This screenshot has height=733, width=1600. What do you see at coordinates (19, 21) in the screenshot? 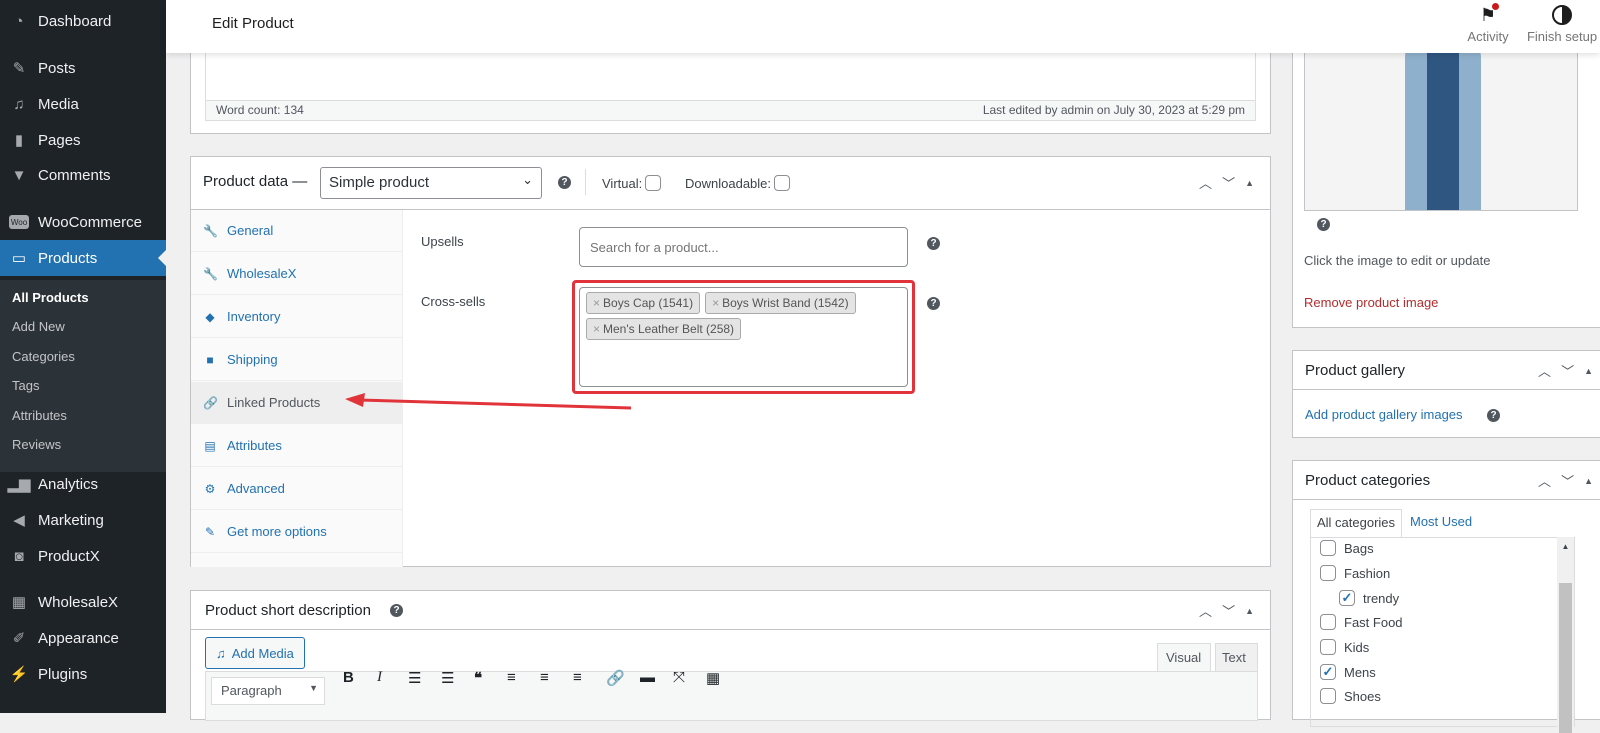
I see `dashboard-icon: ◔` at bounding box center [19, 21].